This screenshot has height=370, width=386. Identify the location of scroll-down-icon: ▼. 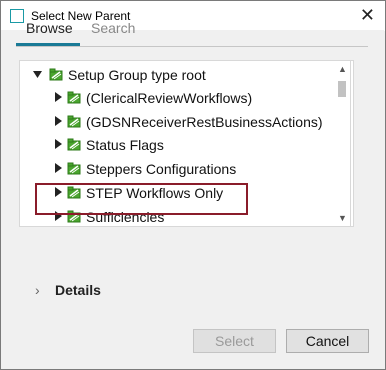
(342, 218).